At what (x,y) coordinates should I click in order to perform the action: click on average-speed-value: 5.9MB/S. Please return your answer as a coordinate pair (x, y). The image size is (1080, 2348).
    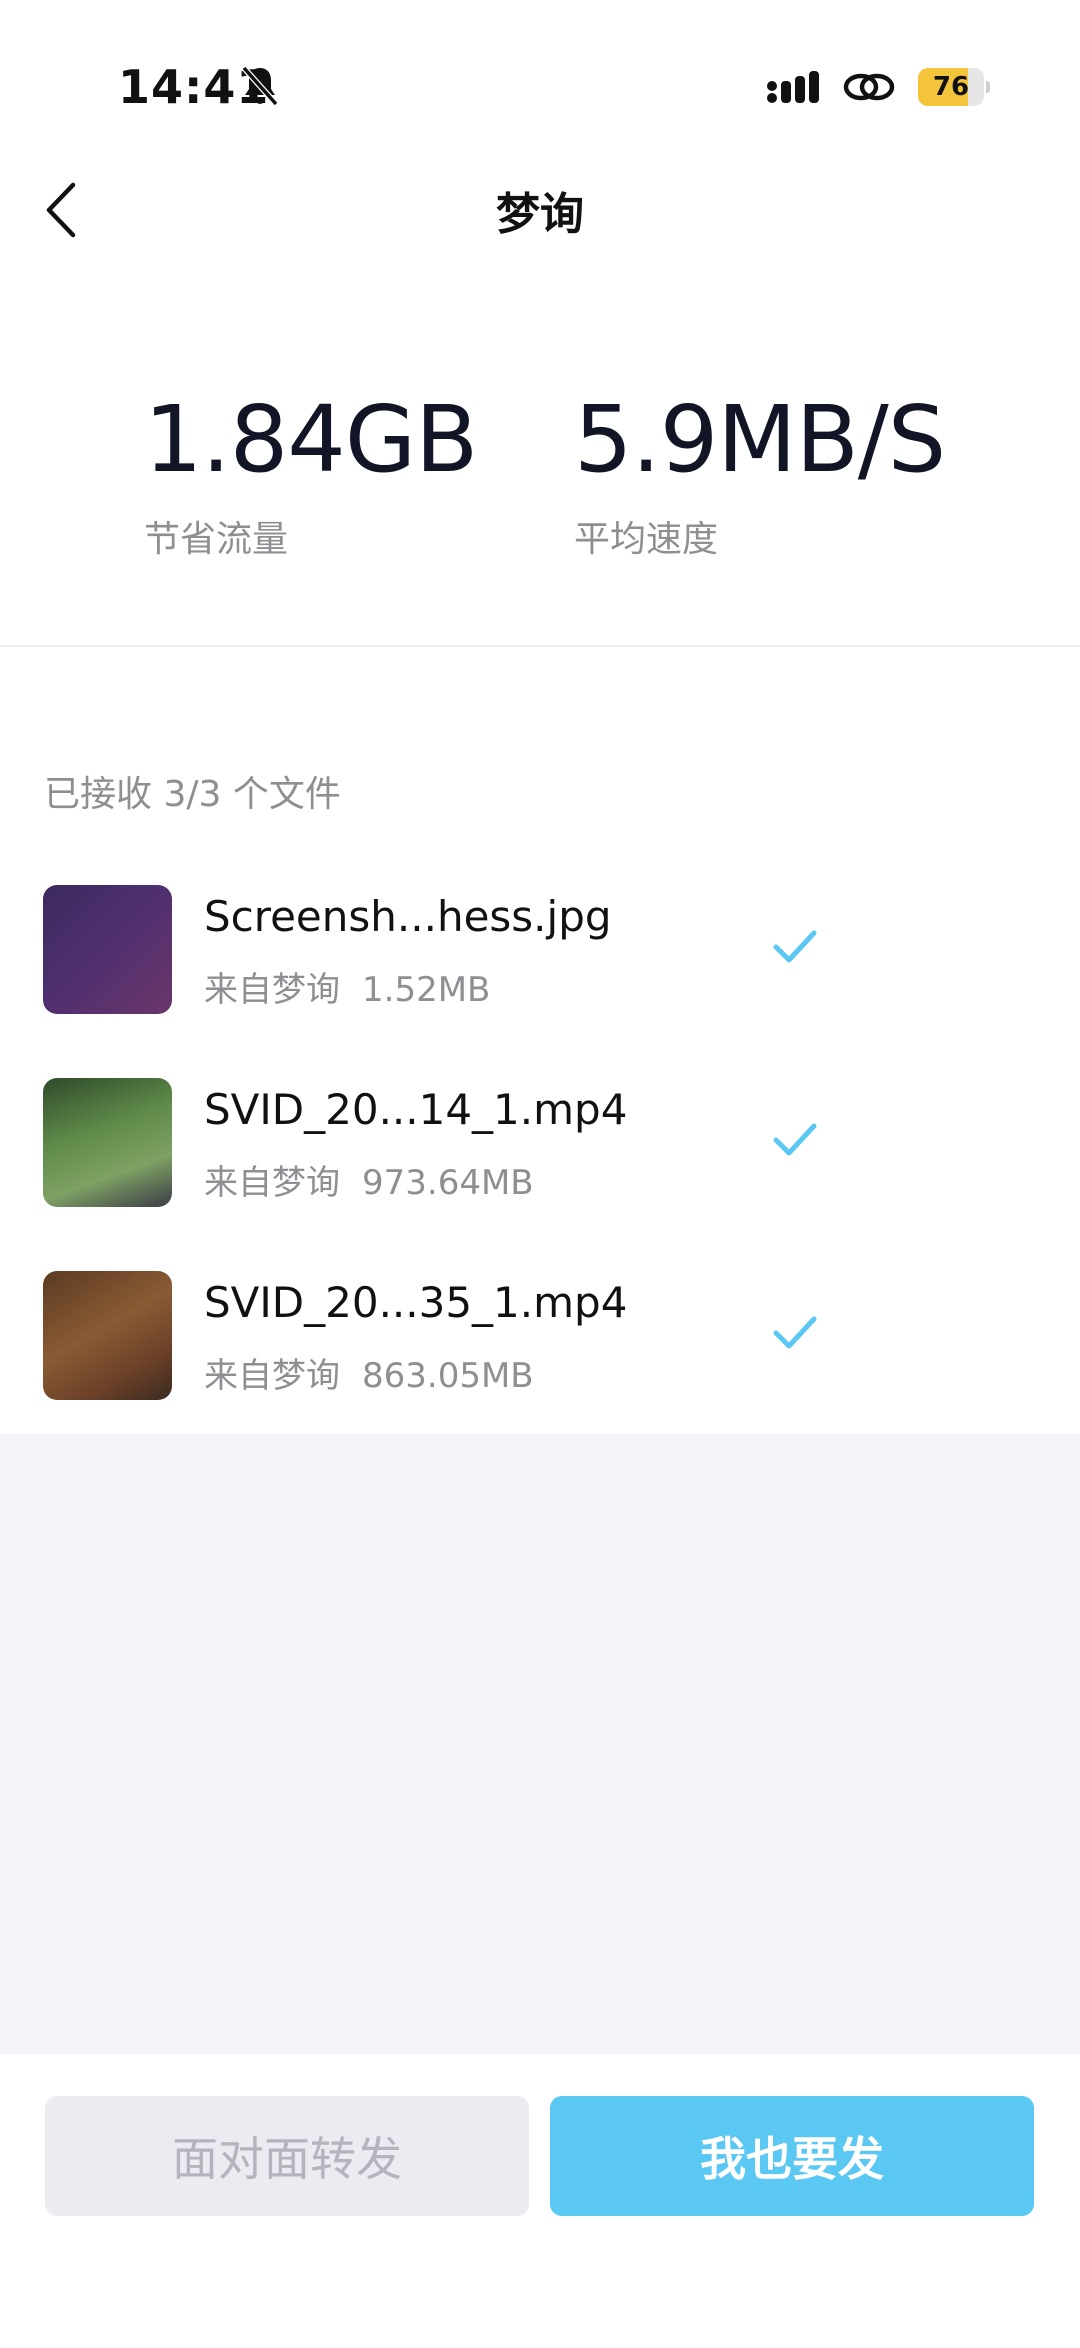
    Looking at the image, I should click on (760, 439).